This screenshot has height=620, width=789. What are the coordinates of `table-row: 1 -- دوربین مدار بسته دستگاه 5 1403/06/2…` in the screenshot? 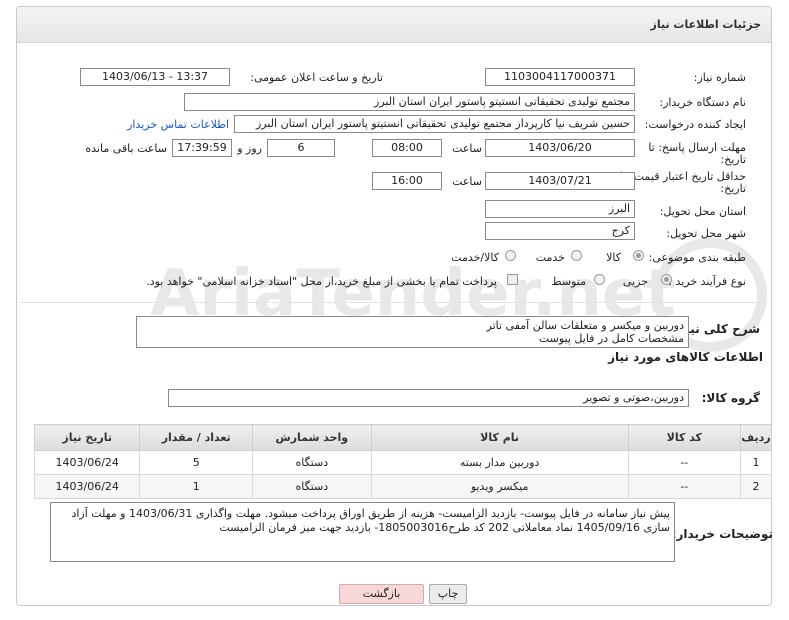 It's located at (402, 462).